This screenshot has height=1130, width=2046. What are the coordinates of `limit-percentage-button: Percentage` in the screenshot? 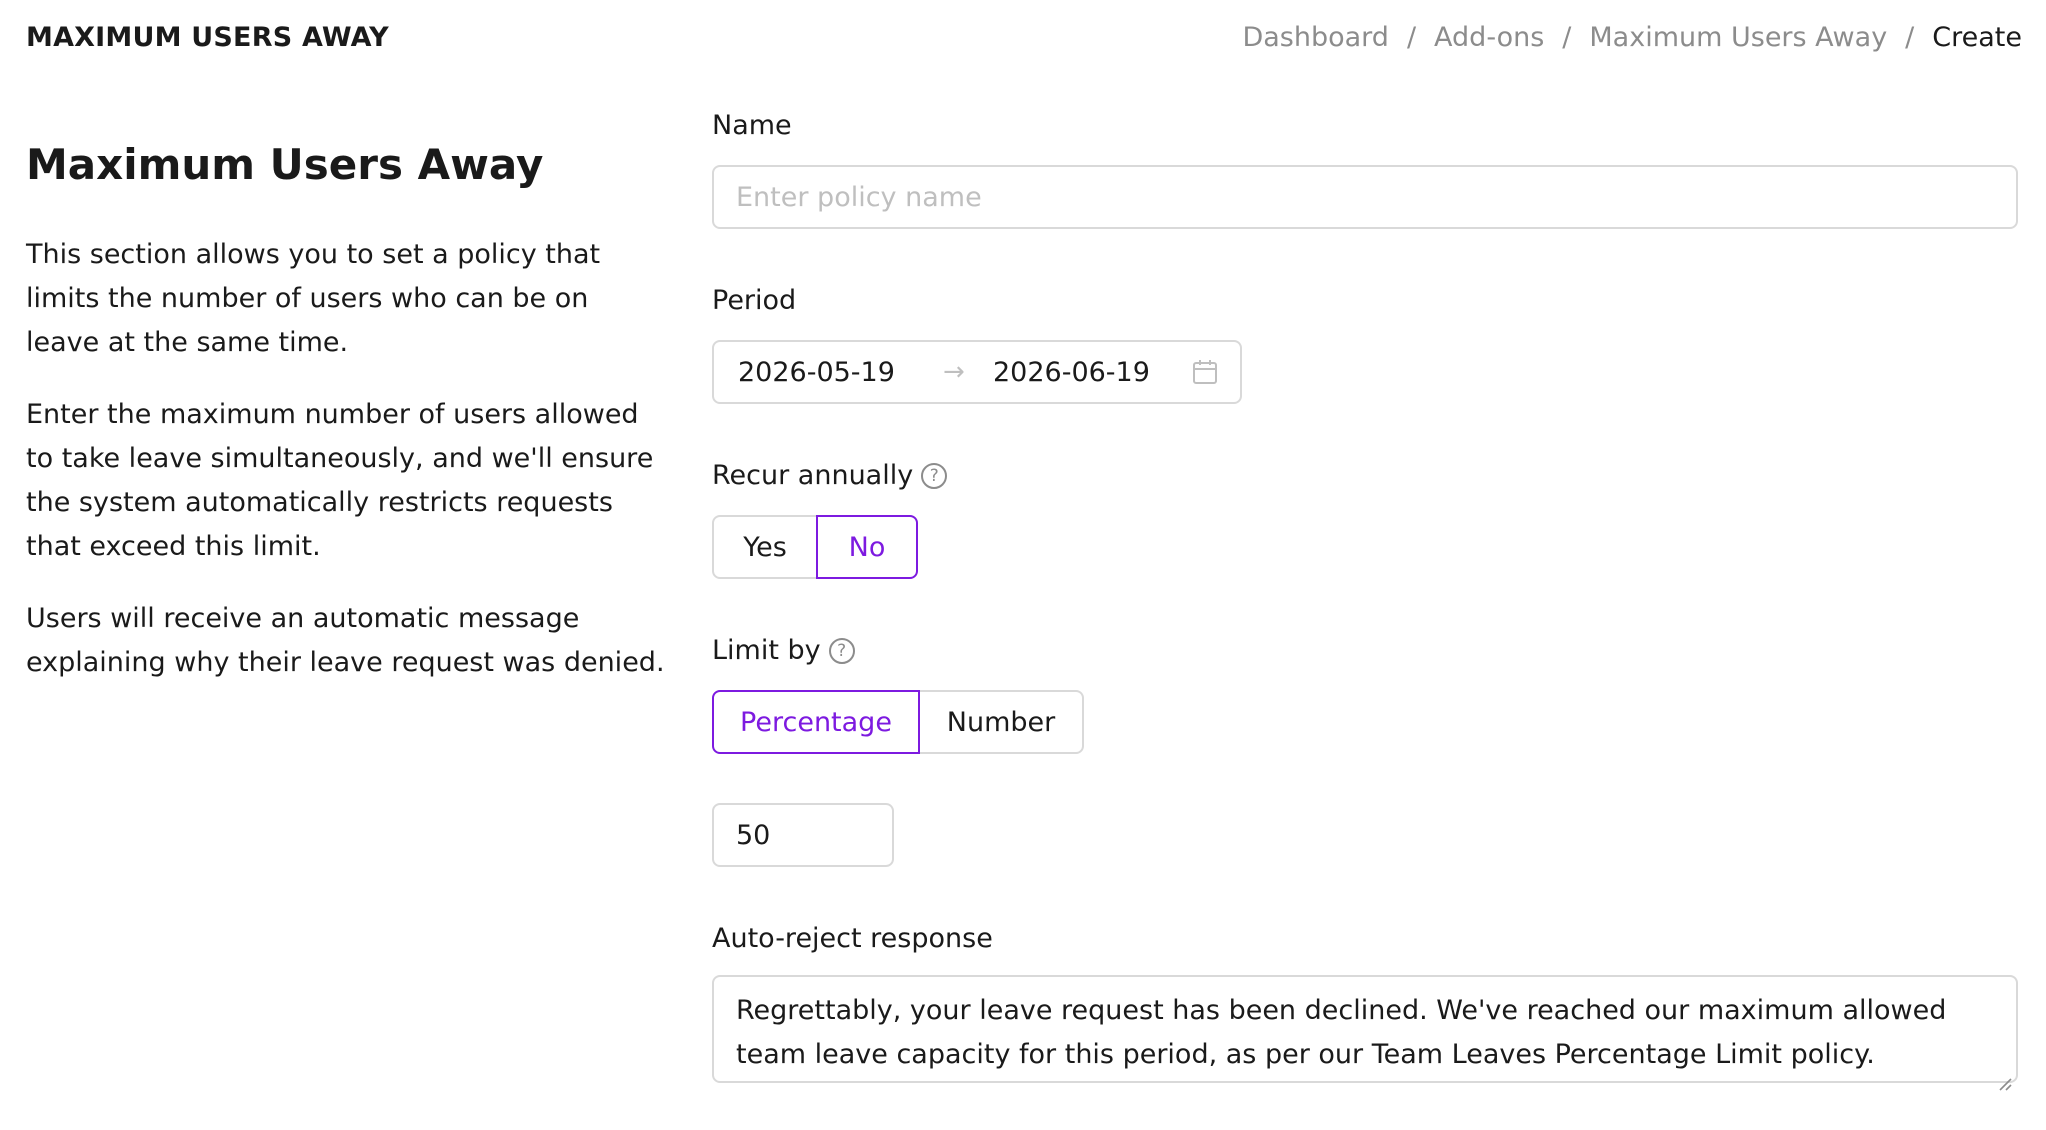 It's located at (816, 722).